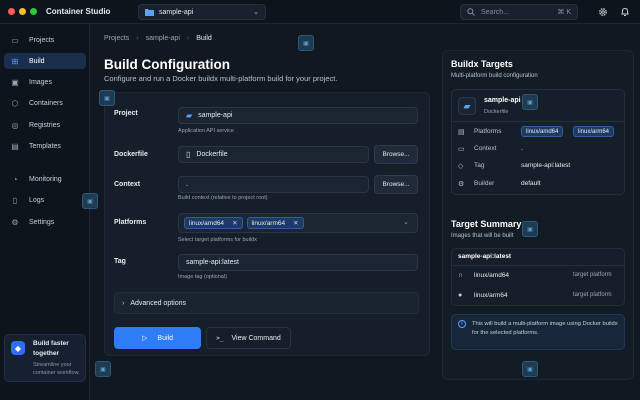 This screenshot has height=400, width=640. I want to click on promo-subtitle: Streamline your container workflow., so click(56, 369).